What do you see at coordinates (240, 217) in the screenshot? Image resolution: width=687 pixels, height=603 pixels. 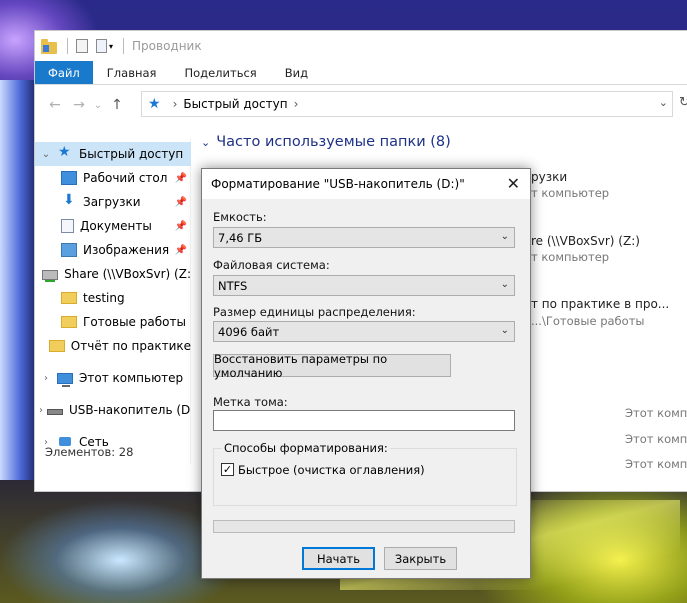 I see `capacity-label: Емкость:` at bounding box center [240, 217].